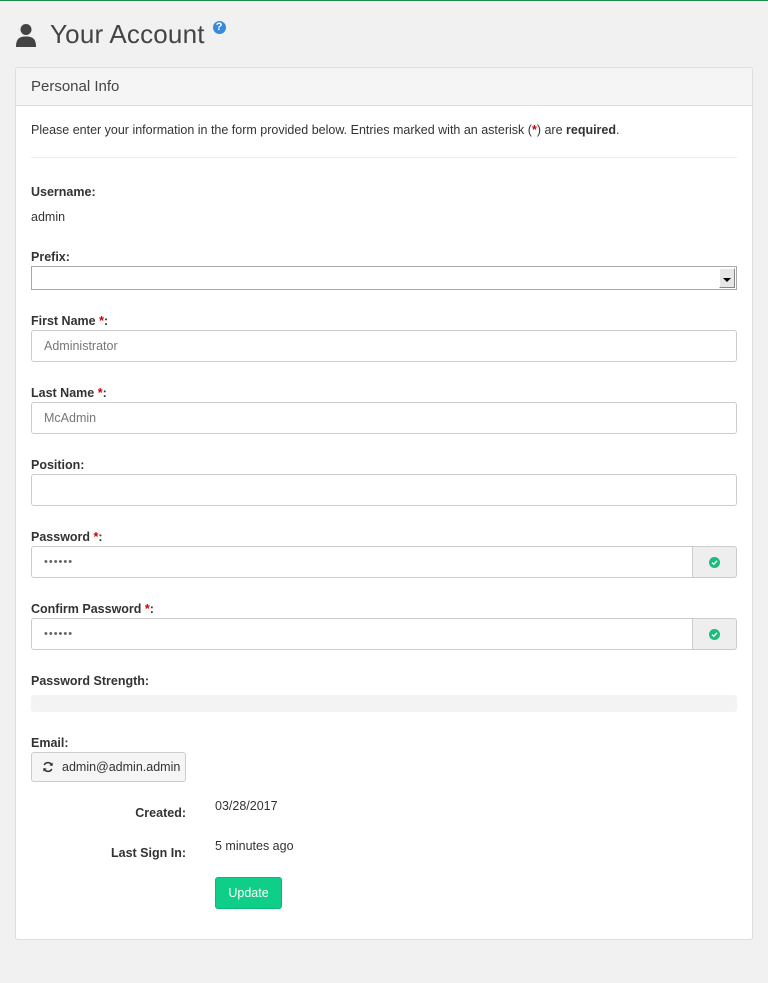  Describe the element at coordinates (121, 767) in the screenshot. I see `email-value: admin@admin.admin` at that location.